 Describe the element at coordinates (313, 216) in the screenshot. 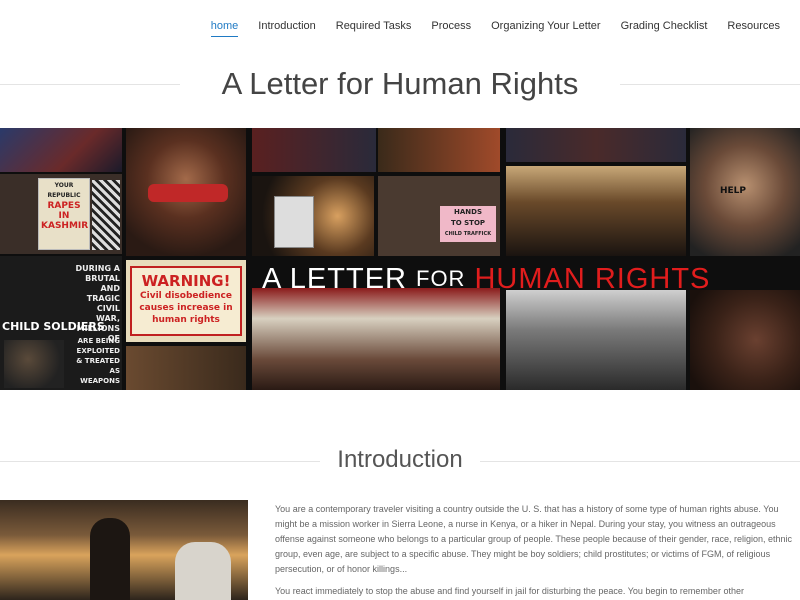

I see `collage-photo-candle-vigil` at that location.